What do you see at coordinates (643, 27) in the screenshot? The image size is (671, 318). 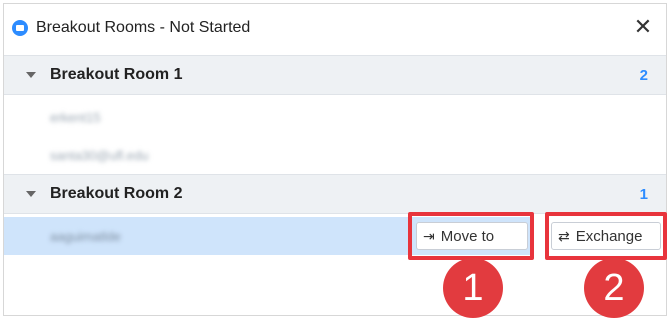 I see `close-icon: ✕` at bounding box center [643, 27].